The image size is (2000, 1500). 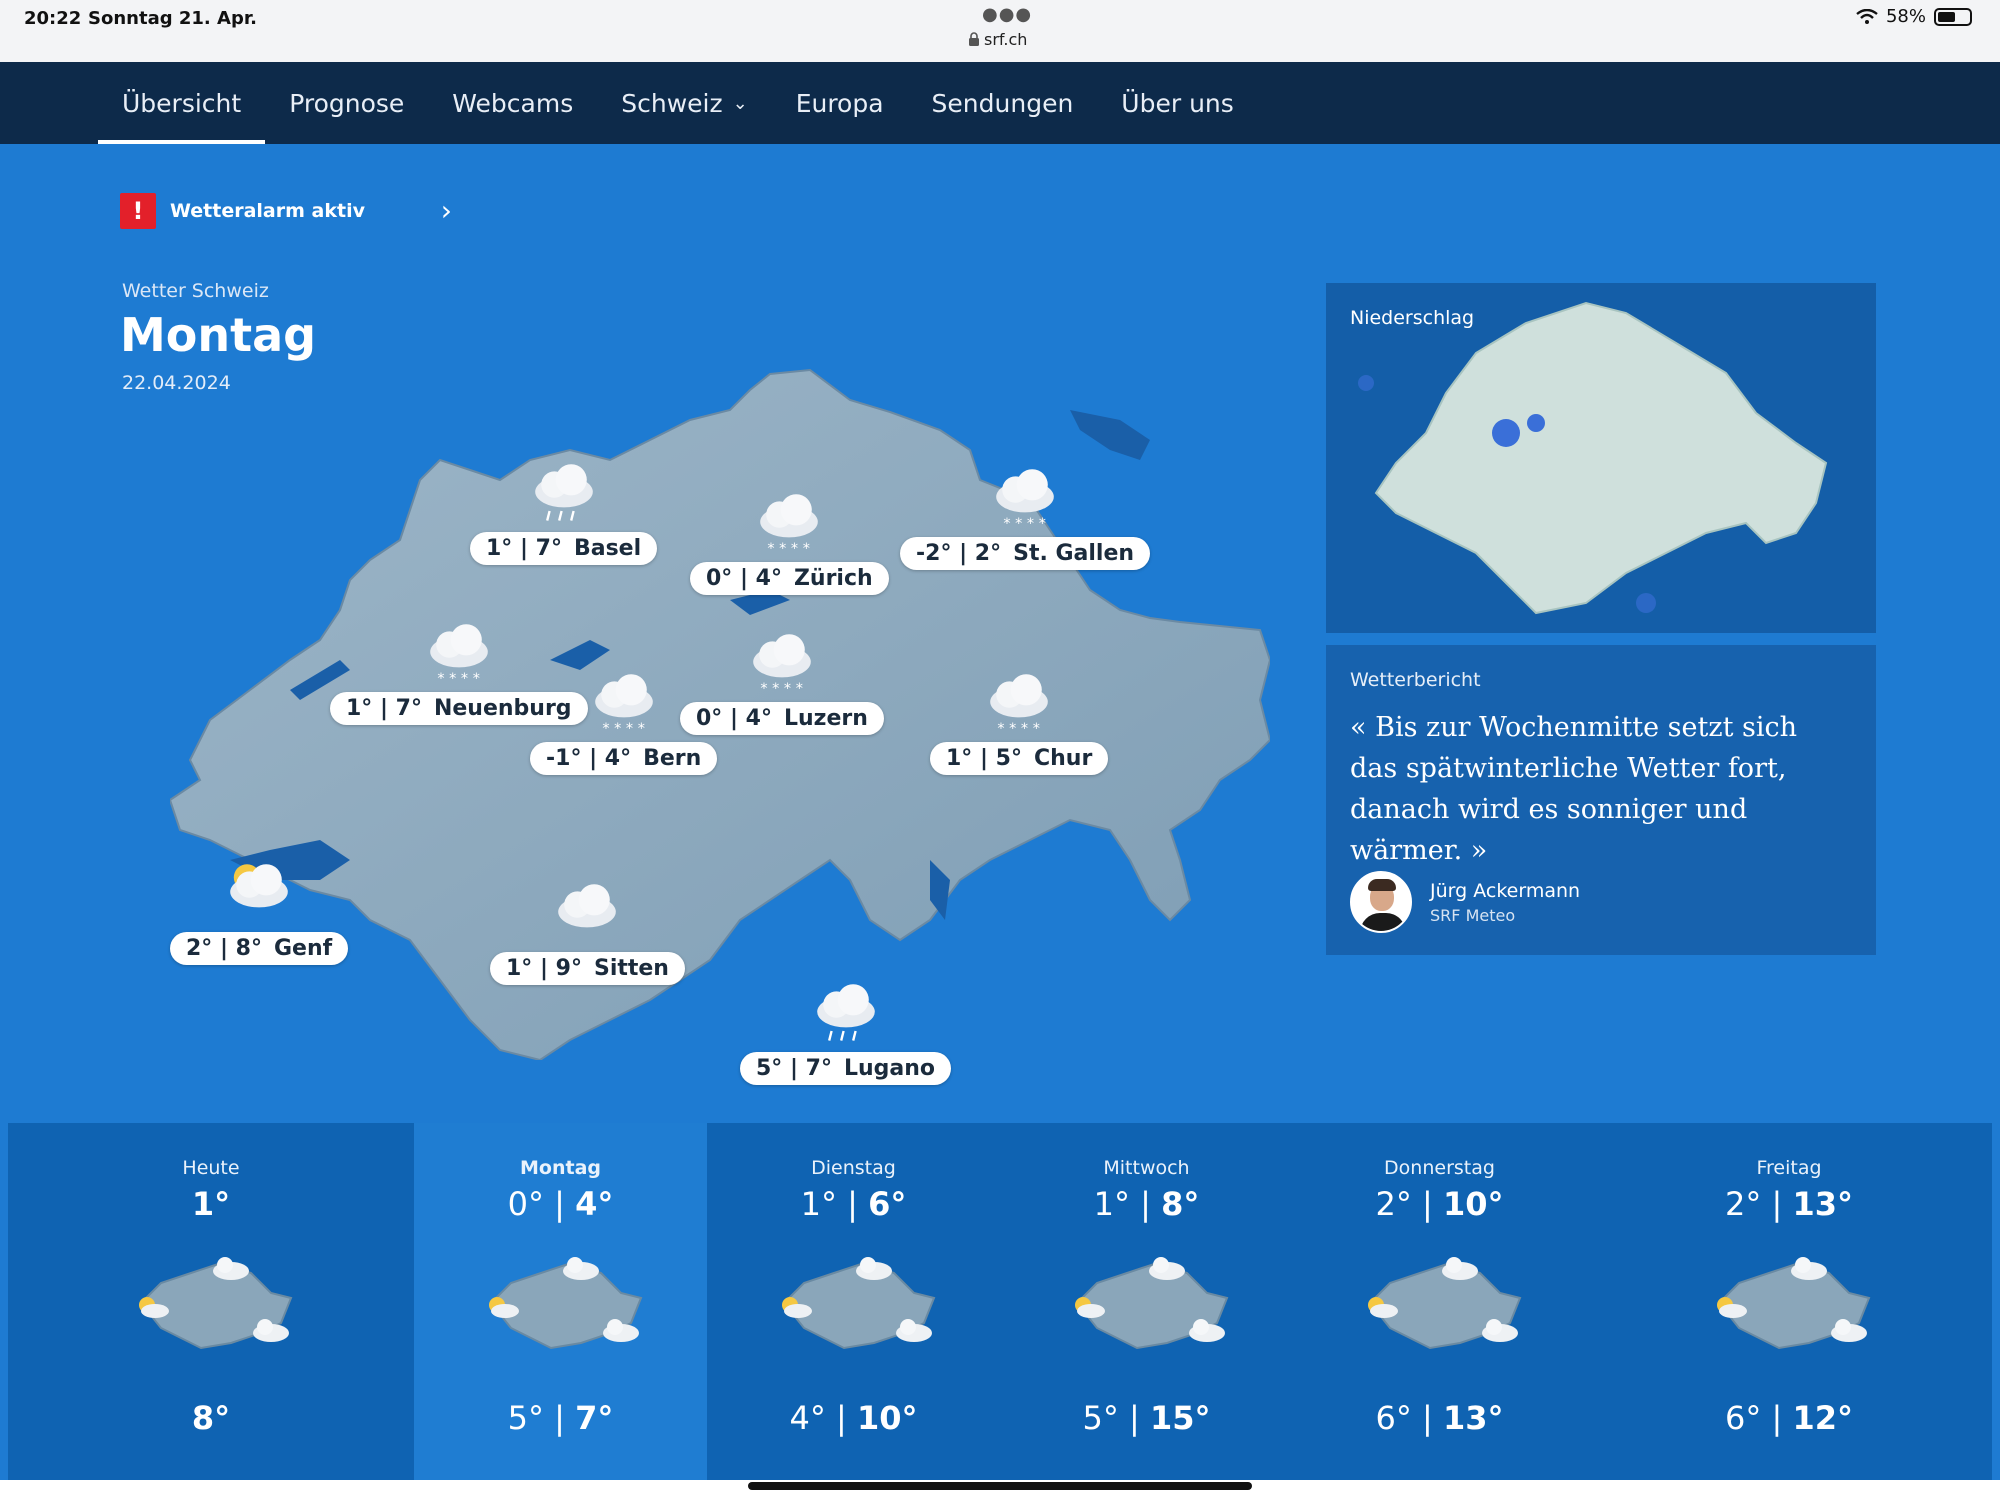 What do you see at coordinates (740, 103) in the screenshot?
I see `chevron-down-icon: ⌄` at bounding box center [740, 103].